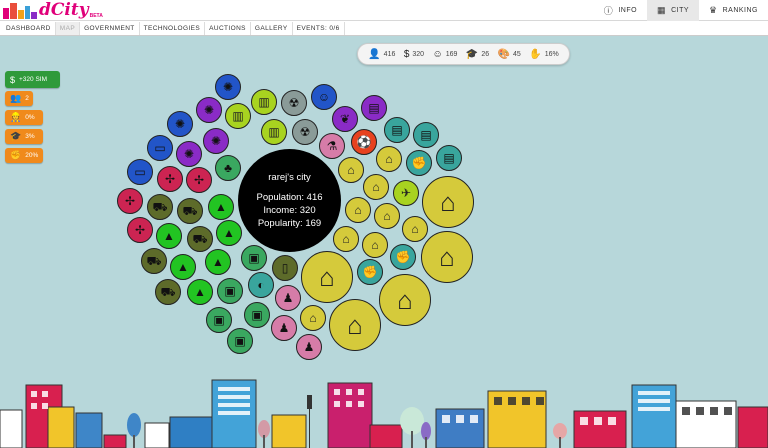 The height and width of the screenshot is (448, 768). I want to click on tree-icon: ♣, so click(228, 168).